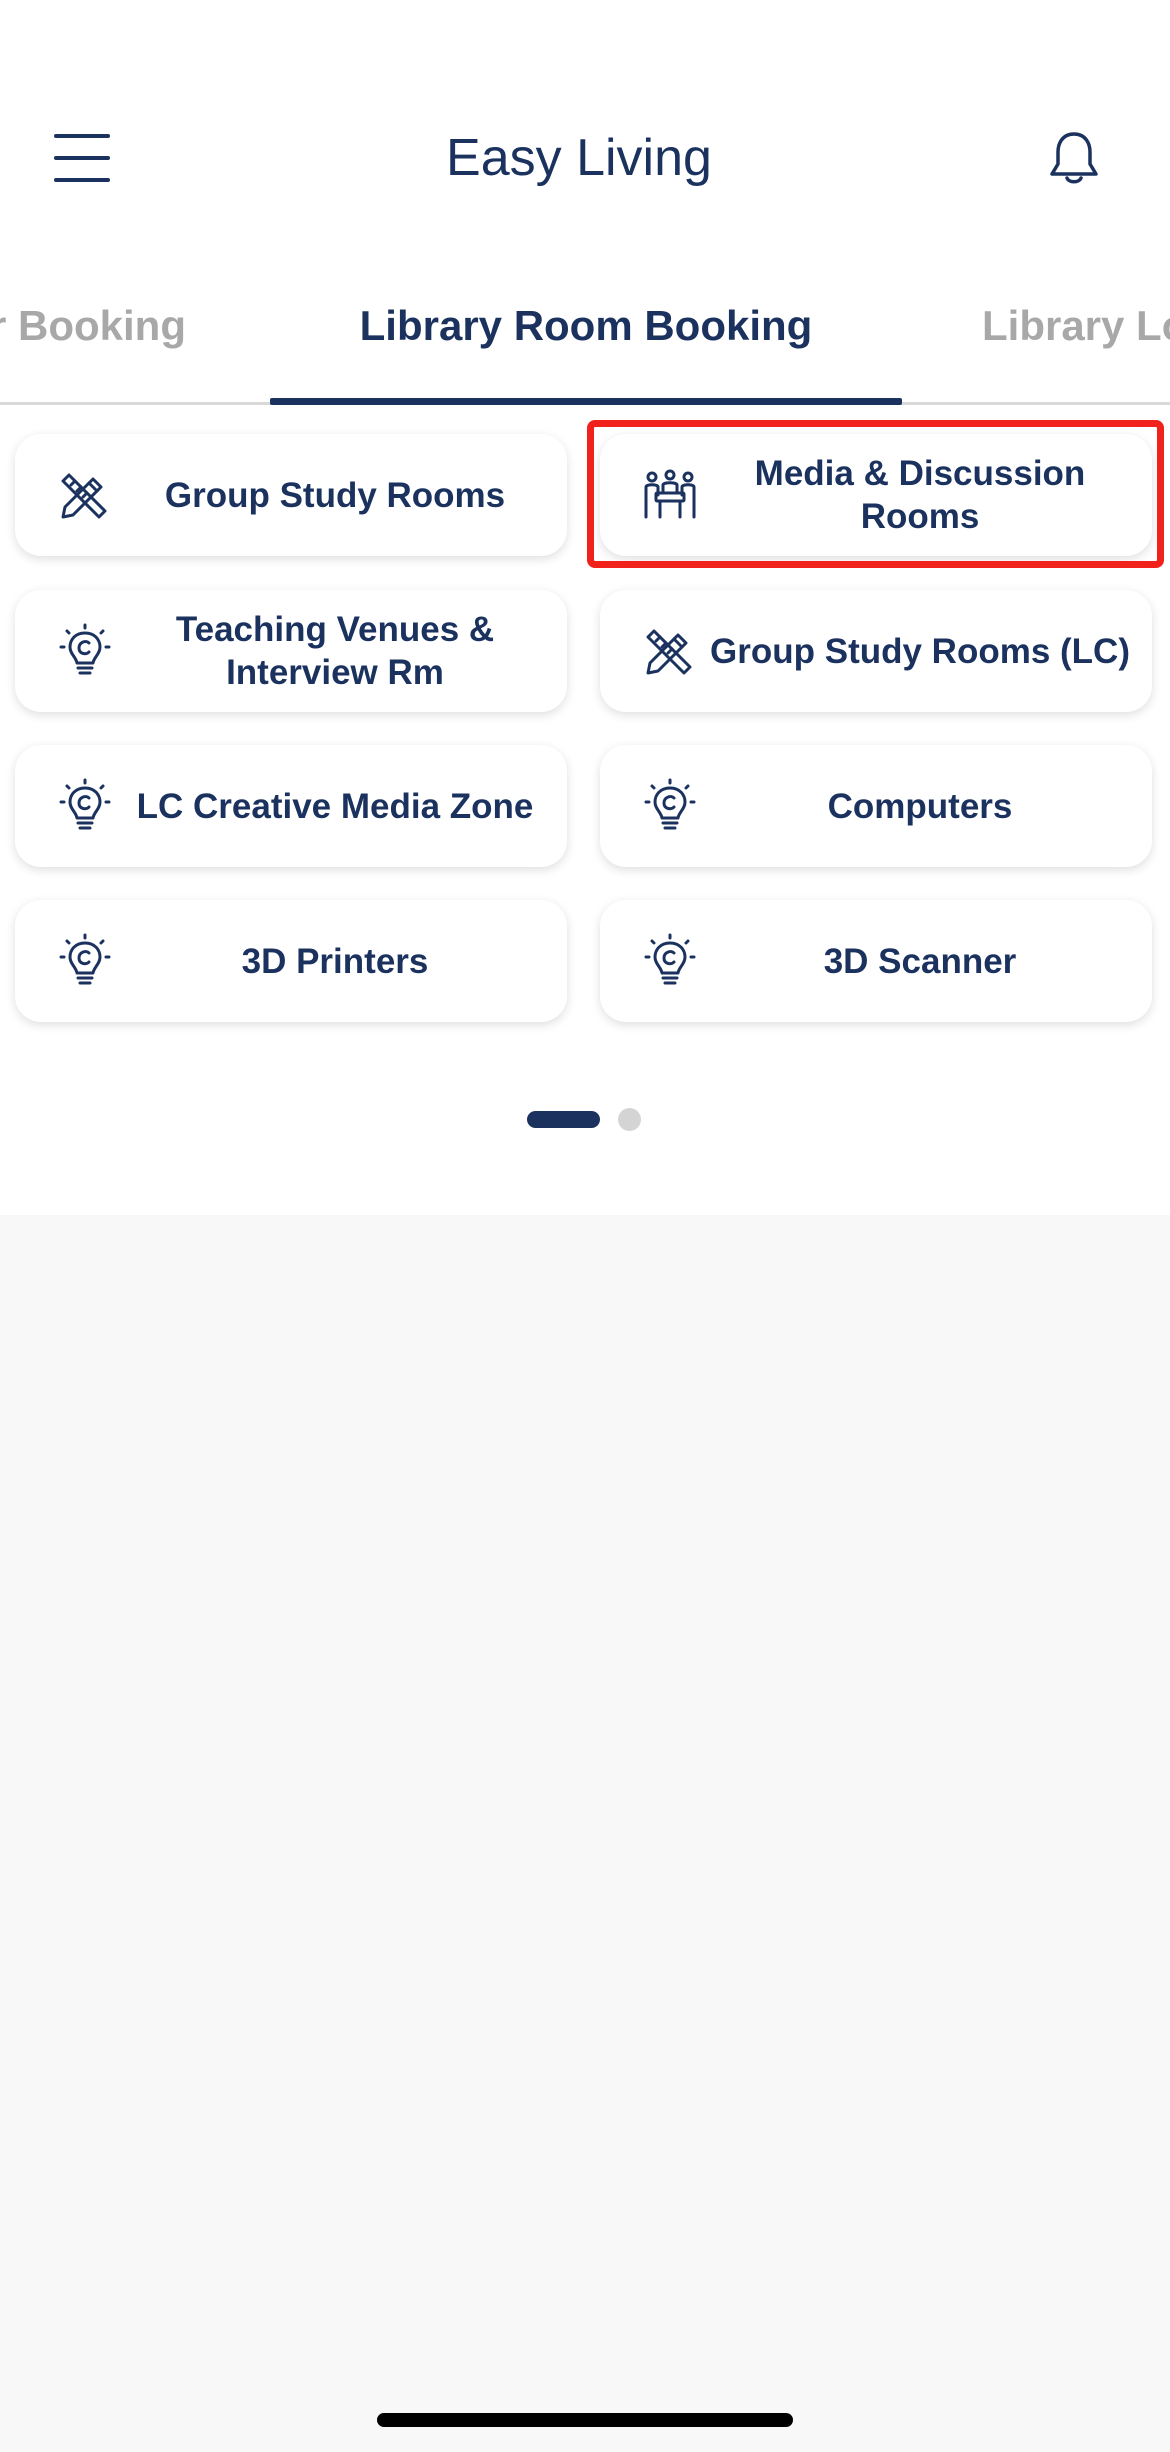  What do you see at coordinates (335, 961) in the screenshot?
I see `tile-label: 3D Printers` at bounding box center [335, 961].